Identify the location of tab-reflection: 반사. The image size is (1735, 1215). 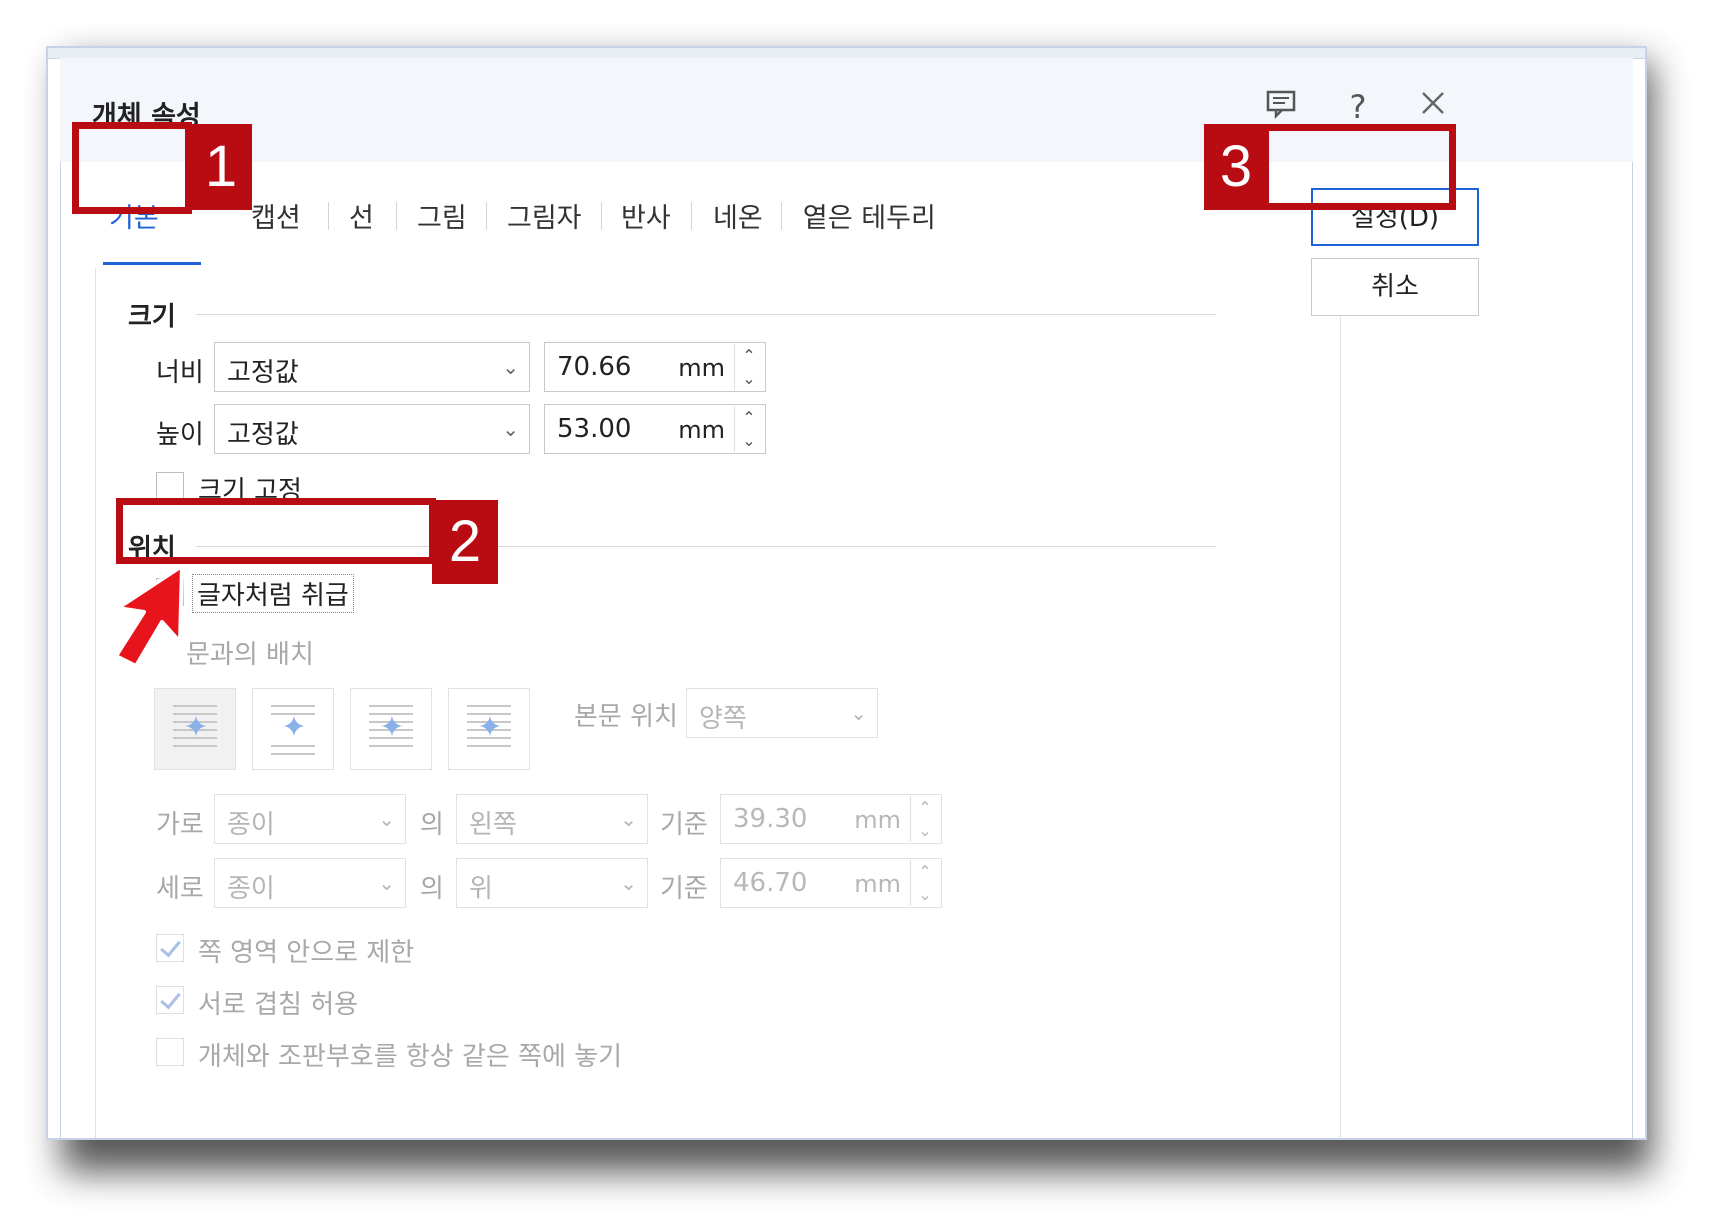
(646, 215).